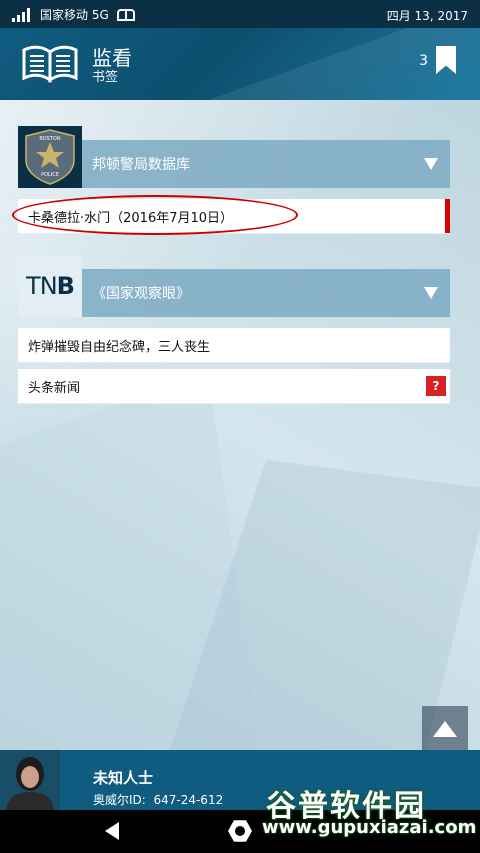 Image resolution: width=480 pixels, height=853 pixels. I want to click on section-header-bar: 《国家观察眼》, so click(266, 293).